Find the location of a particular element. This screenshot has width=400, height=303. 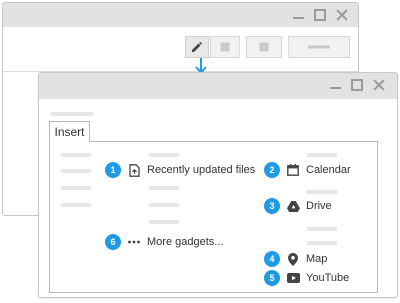

insert-window-titlebar is located at coordinates (218, 86).